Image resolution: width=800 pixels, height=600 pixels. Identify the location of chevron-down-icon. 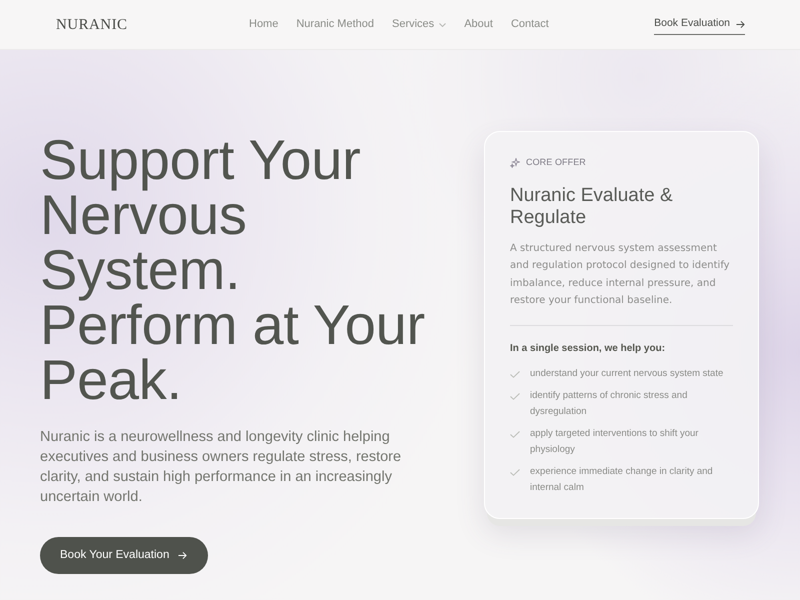
(442, 24).